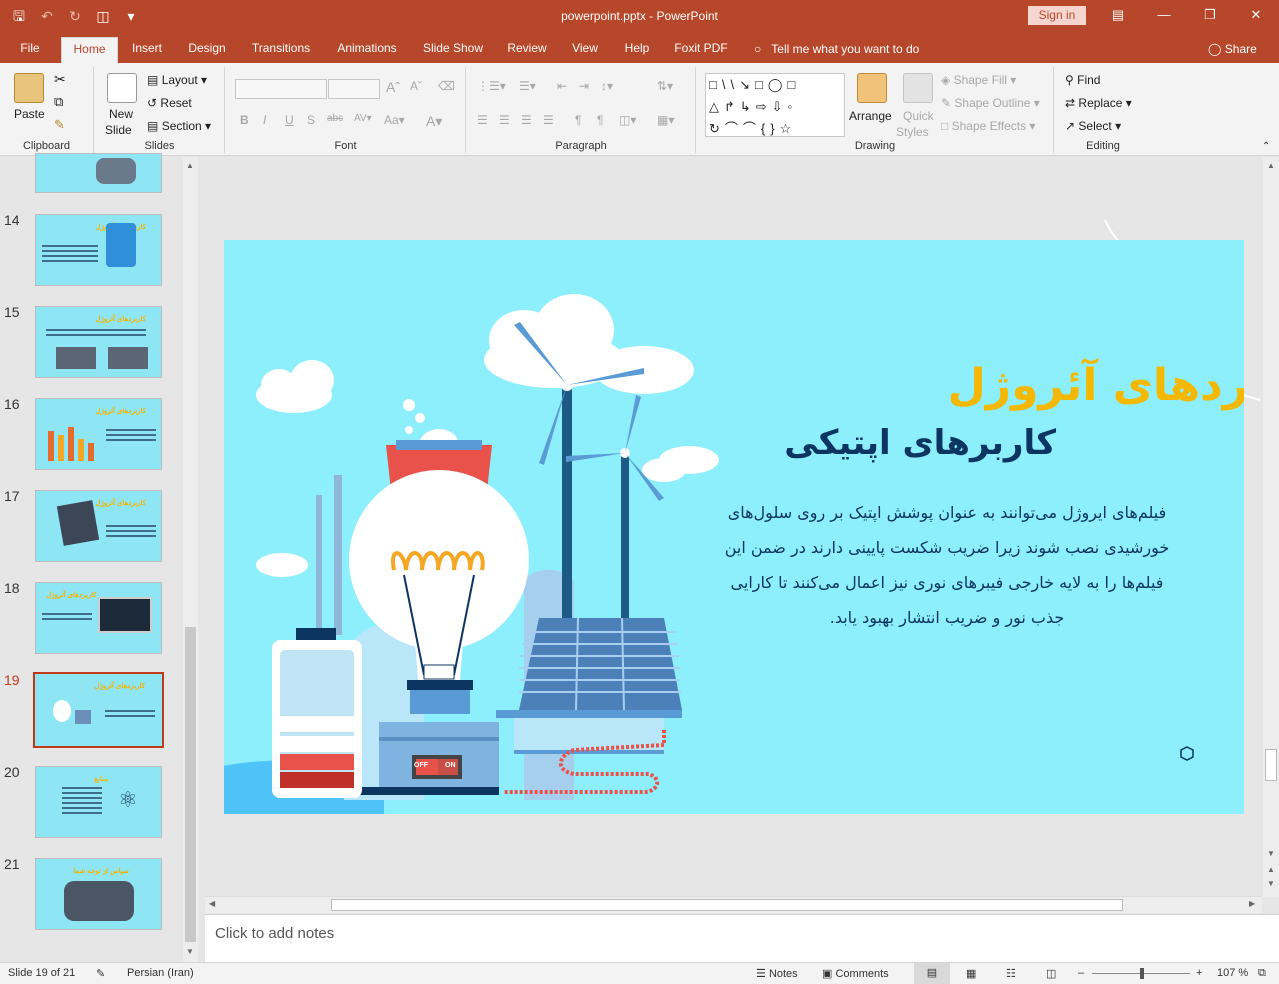 The height and width of the screenshot is (984, 1279). What do you see at coordinates (562, 86) in the screenshot?
I see `decrease-indent-icon: ⇤` at bounding box center [562, 86].